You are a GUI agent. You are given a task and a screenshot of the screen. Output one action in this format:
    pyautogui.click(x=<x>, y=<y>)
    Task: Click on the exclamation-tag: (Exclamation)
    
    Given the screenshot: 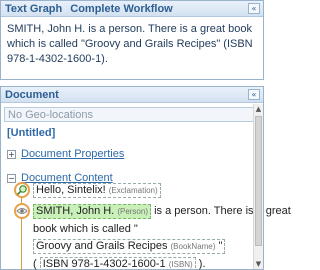 What is the action you would take?
    pyautogui.click(x=133, y=190)
    